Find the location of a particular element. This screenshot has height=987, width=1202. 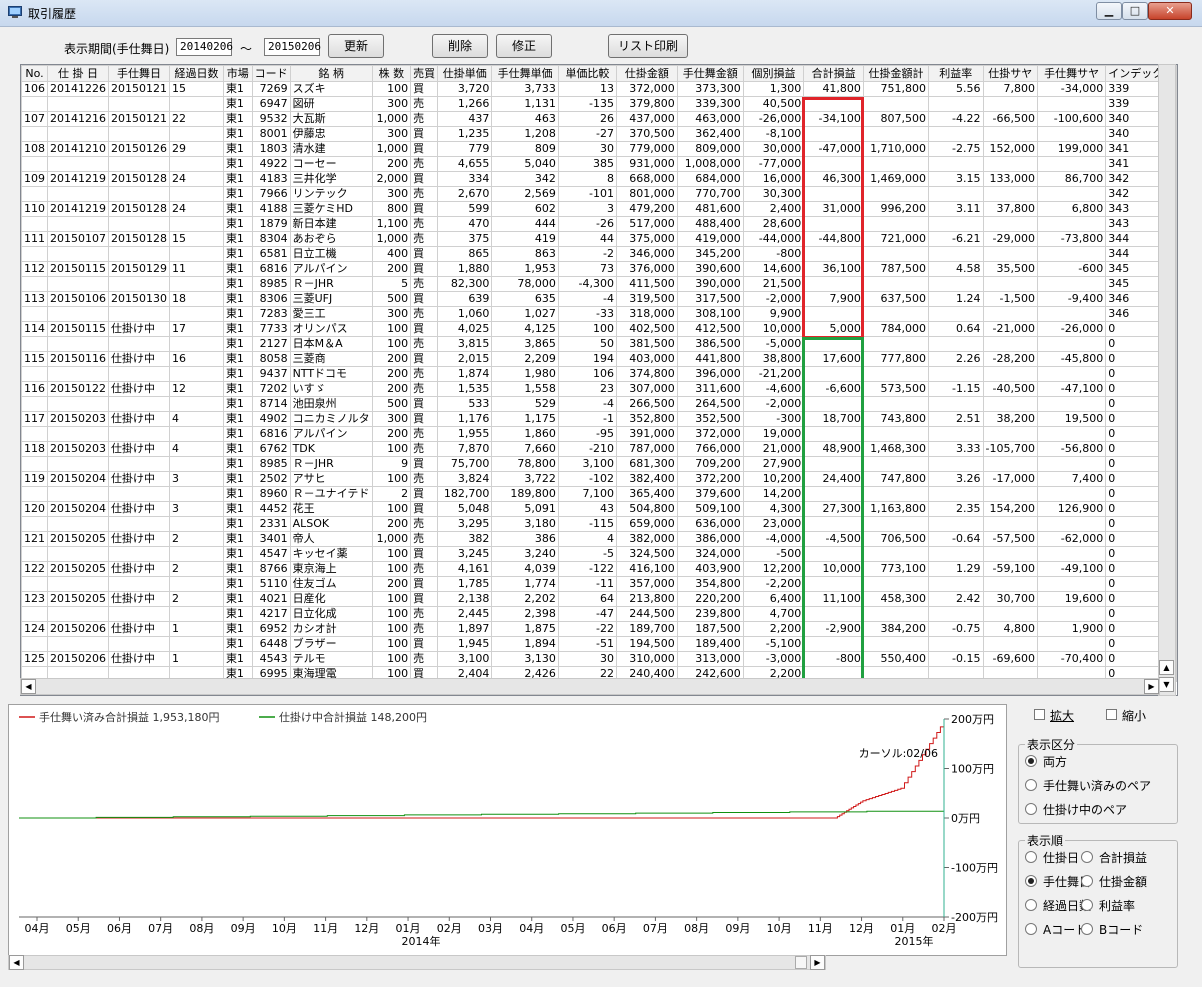

cell-open-price: 1,785 is located at coordinates (465, 584).